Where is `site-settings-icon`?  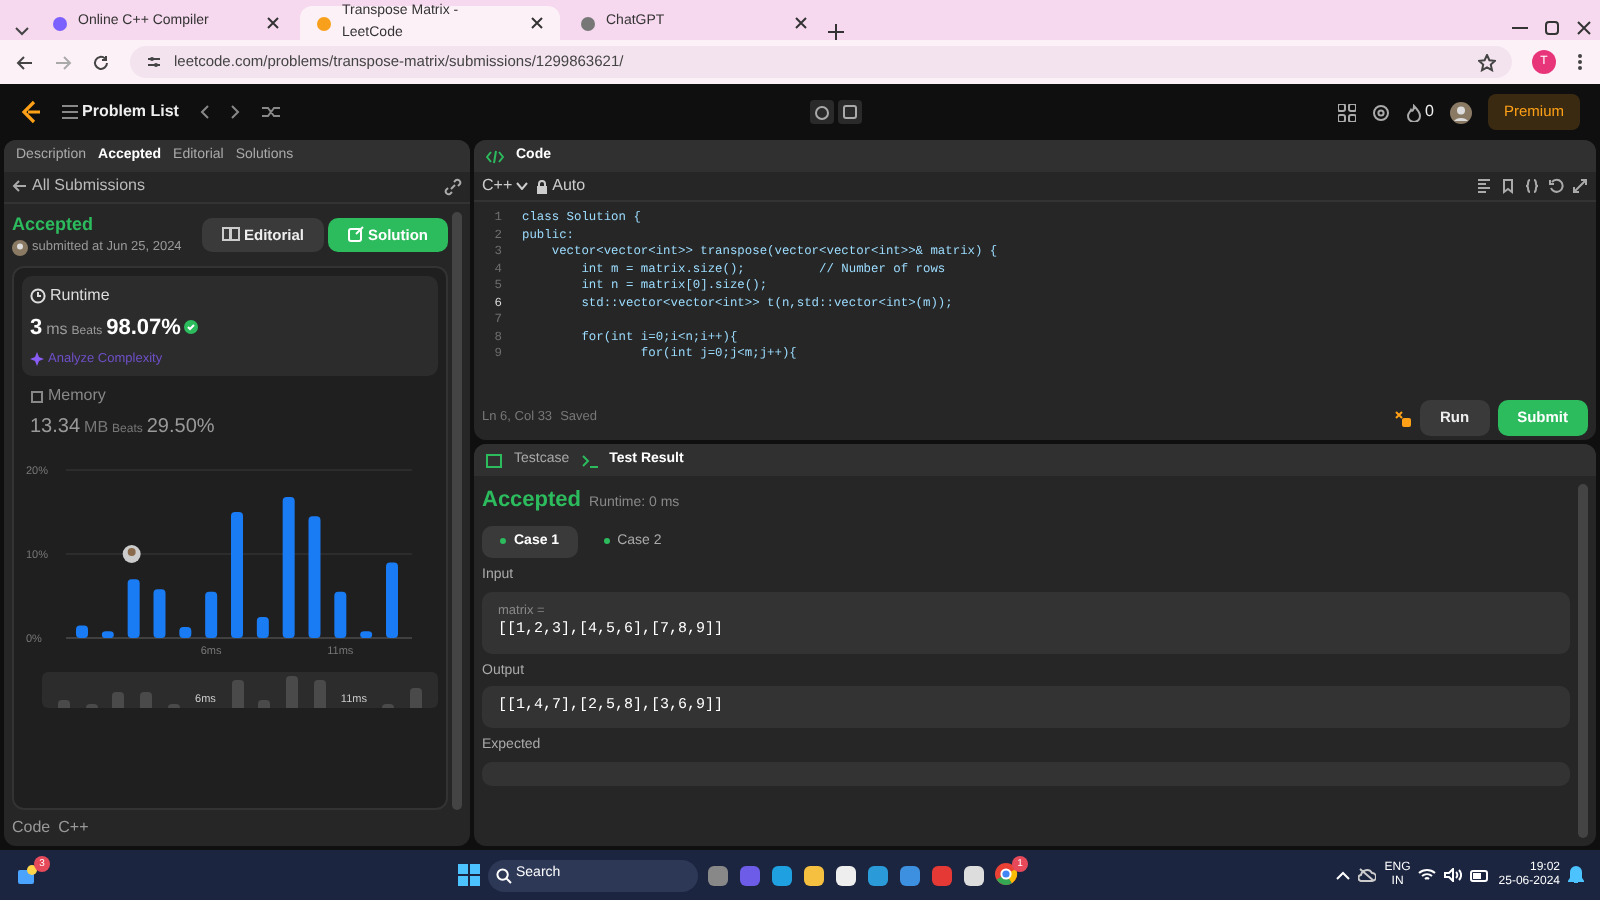 site-settings-icon is located at coordinates (154, 62).